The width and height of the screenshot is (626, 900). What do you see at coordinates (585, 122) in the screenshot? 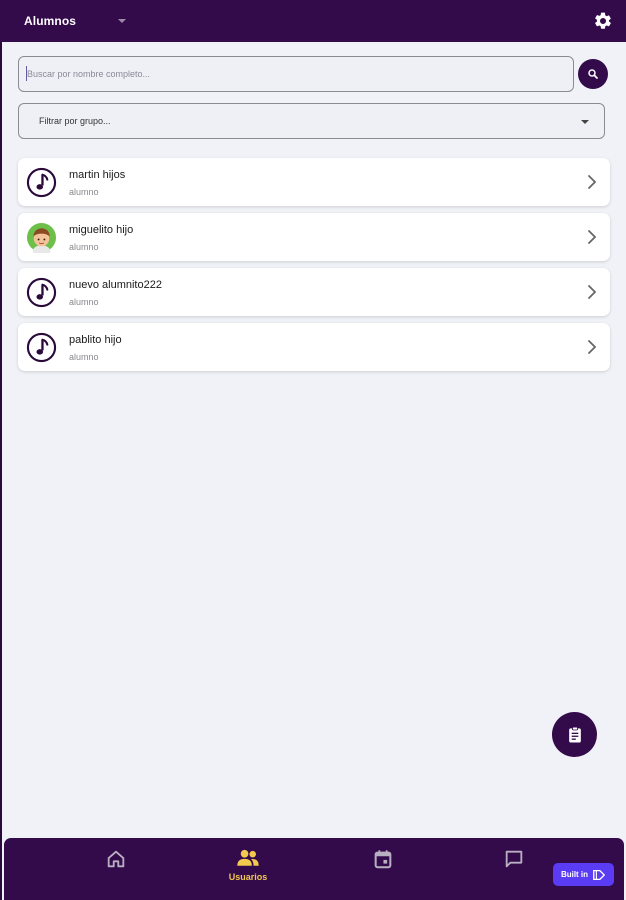
I see `dropdown-arrow-icon` at bounding box center [585, 122].